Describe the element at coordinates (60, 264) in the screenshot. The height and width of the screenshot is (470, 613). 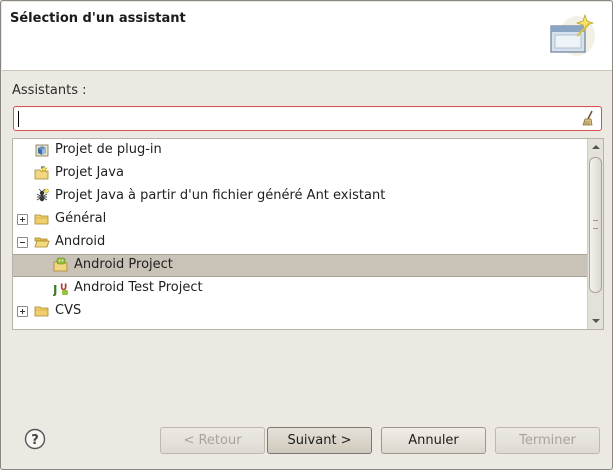
I see `android-project-icon` at that location.